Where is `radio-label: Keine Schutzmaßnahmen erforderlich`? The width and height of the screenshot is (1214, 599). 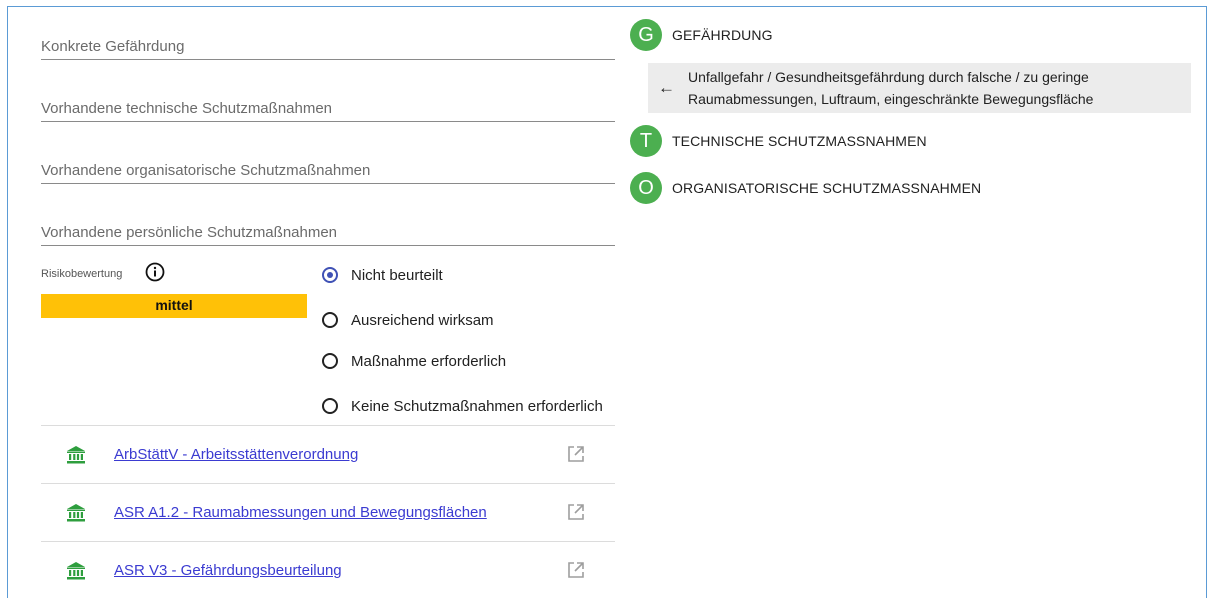 radio-label: Keine Schutzmaßnahmen erforderlich is located at coordinates (477, 406).